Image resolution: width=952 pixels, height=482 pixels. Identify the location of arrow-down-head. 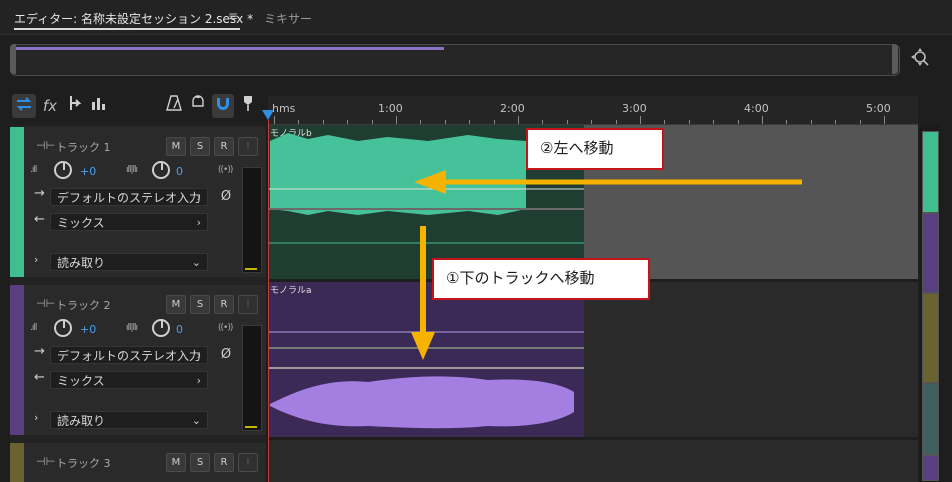
(423, 346).